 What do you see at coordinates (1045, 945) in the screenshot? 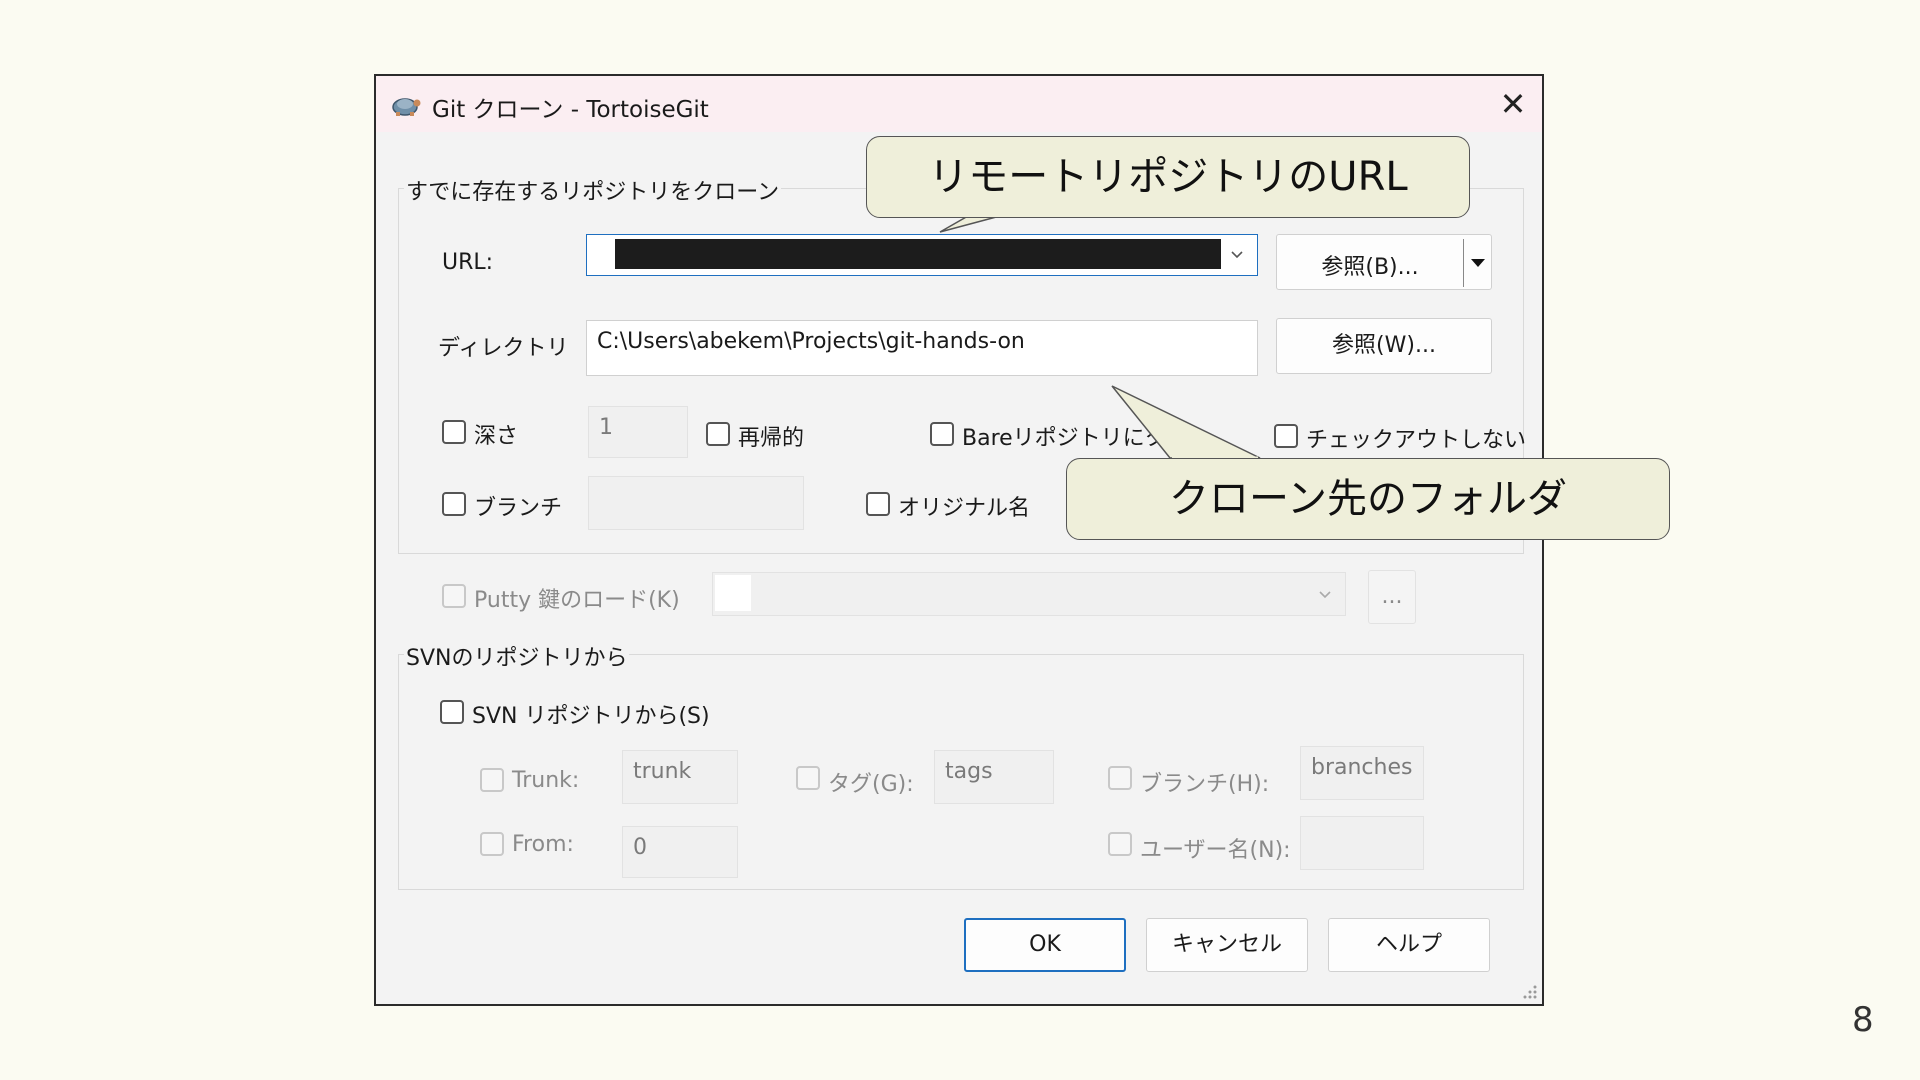
I see `ok-button: OK` at bounding box center [1045, 945].